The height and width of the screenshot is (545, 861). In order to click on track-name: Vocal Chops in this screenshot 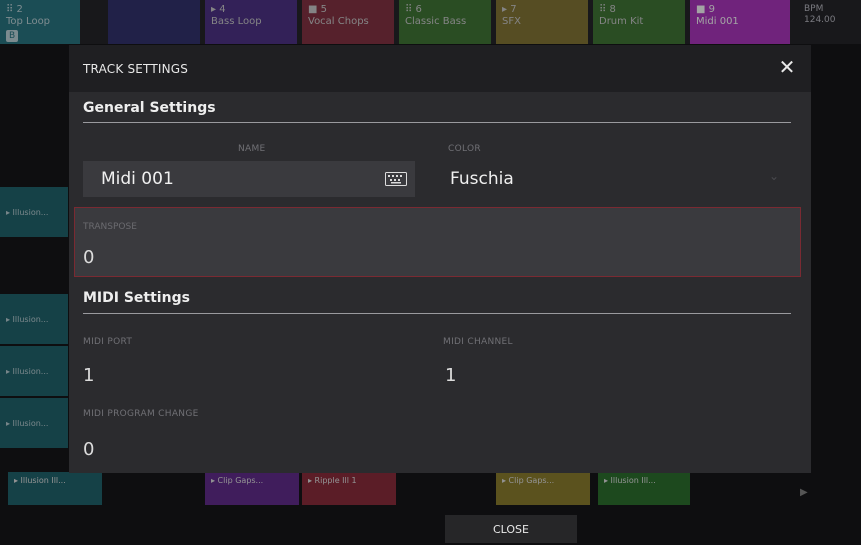, I will do `click(338, 21)`.